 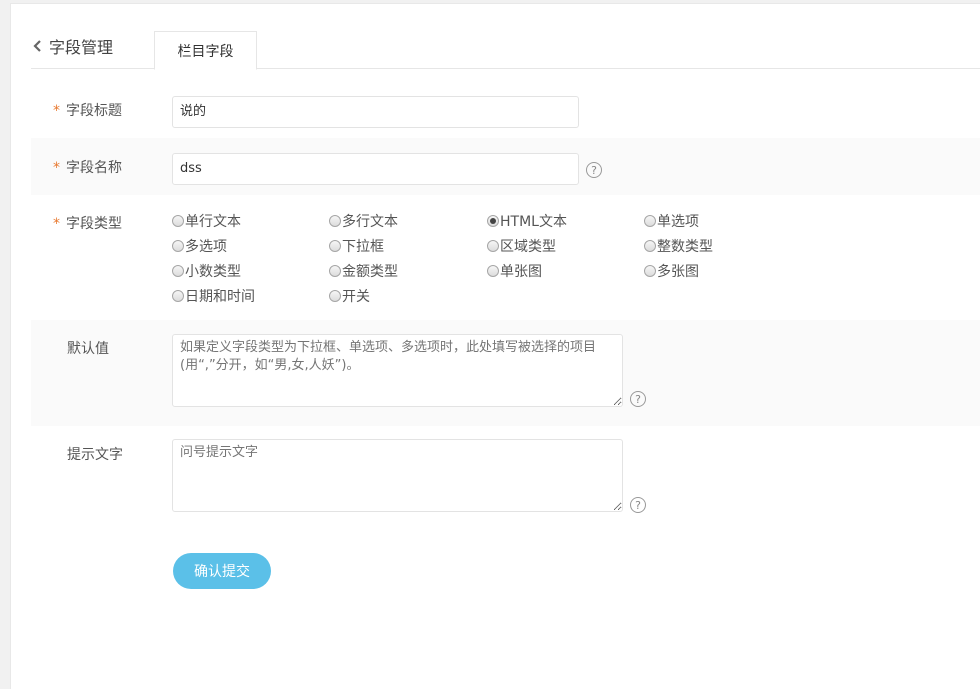 What do you see at coordinates (88, 349) in the screenshot?
I see `default-value-label: 默认值` at bounding box center [88, 349].